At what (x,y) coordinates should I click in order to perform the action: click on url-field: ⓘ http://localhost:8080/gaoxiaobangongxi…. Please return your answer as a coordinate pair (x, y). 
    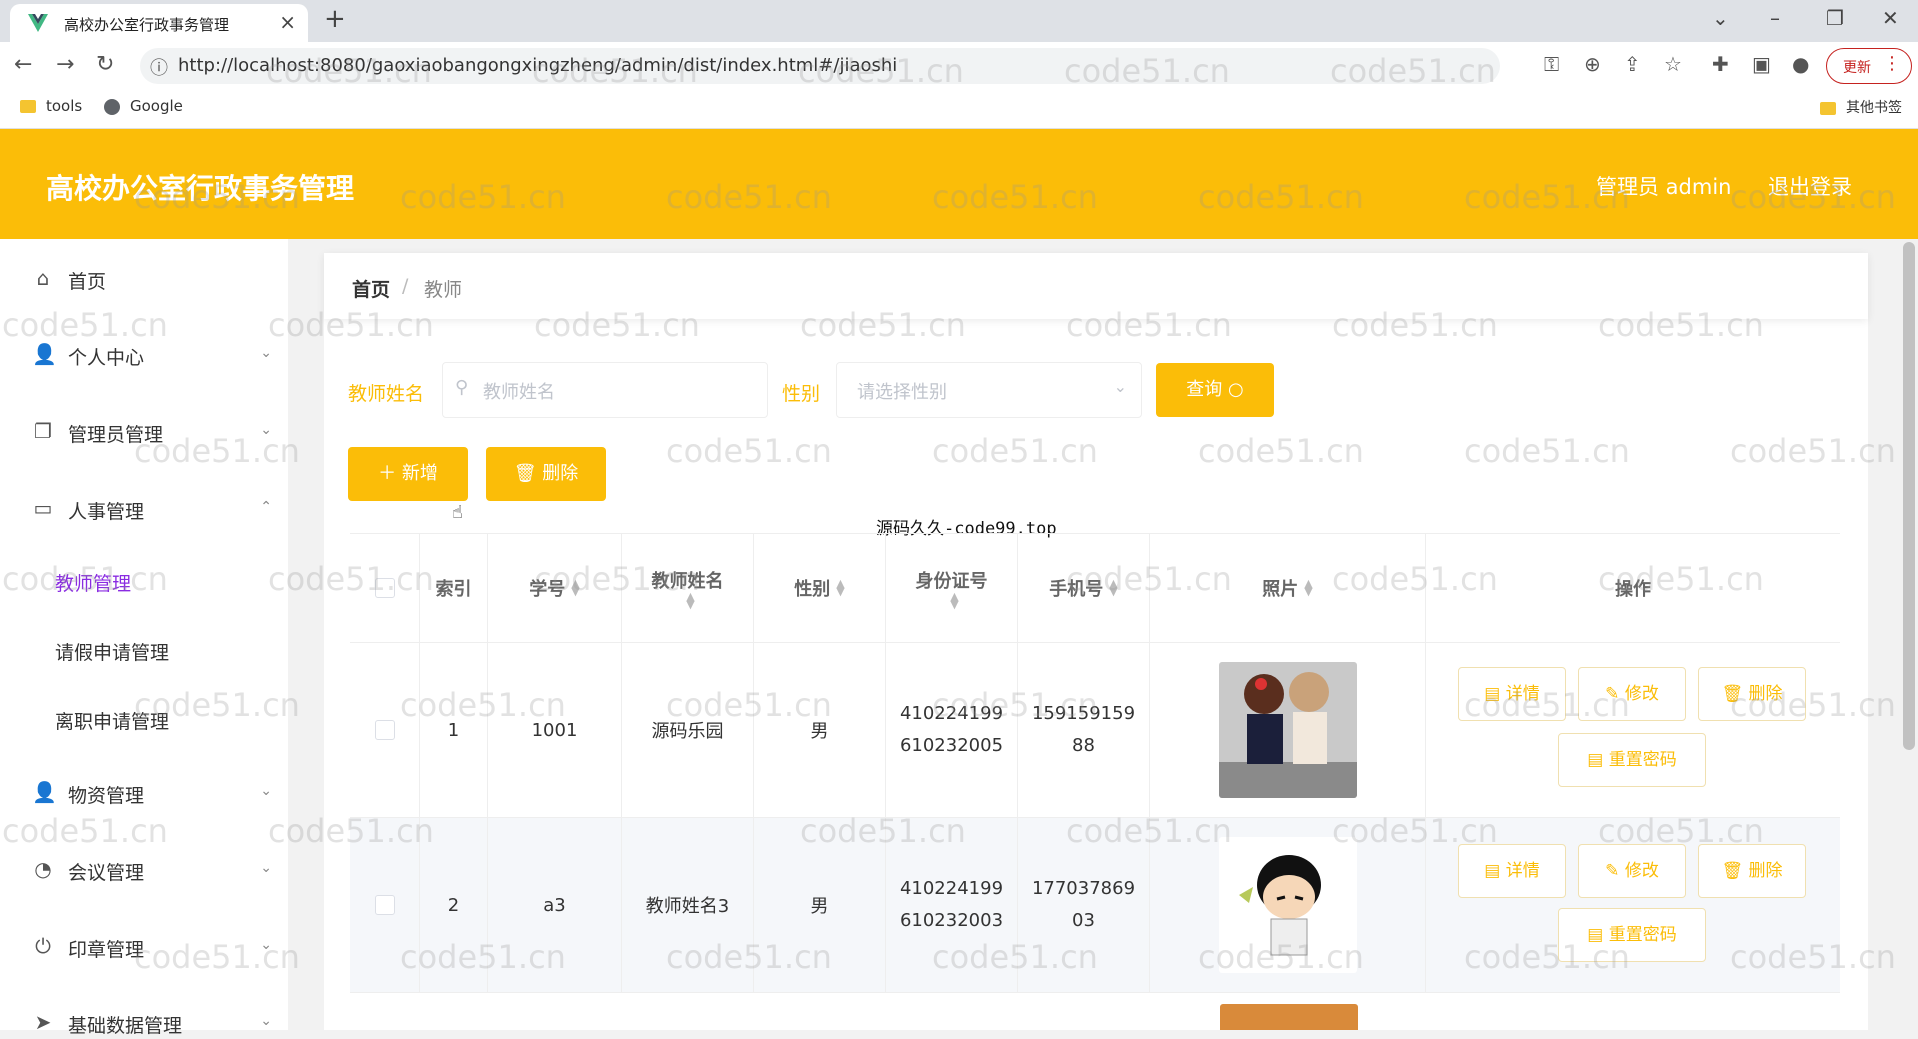
    Looking at the image, I should click on (820, 66).